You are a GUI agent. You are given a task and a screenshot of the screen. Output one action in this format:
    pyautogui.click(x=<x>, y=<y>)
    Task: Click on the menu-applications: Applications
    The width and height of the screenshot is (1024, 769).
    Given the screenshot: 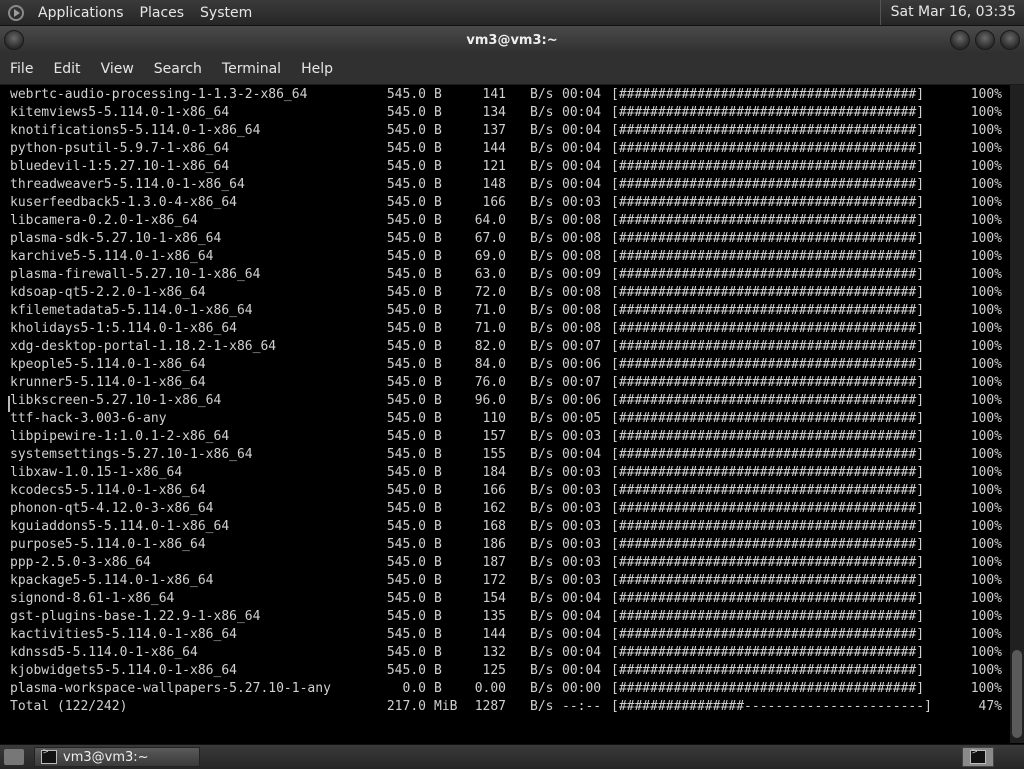 What is the action you would take?
    pyautogui.click(x=81, y=13)
    